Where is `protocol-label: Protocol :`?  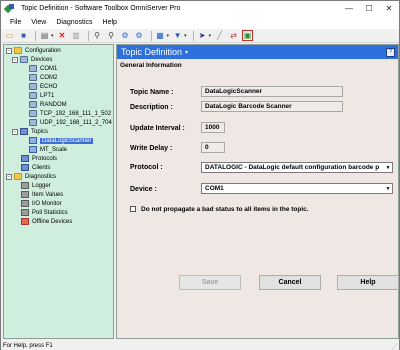 protocol-label: Protocol : is located at coordinates (146, 167).